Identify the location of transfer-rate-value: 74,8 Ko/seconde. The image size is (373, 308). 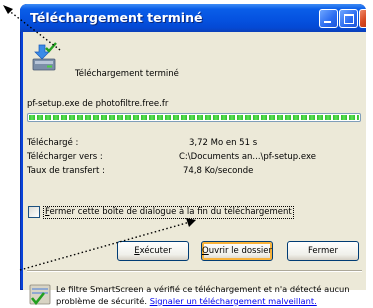
(218, 171).